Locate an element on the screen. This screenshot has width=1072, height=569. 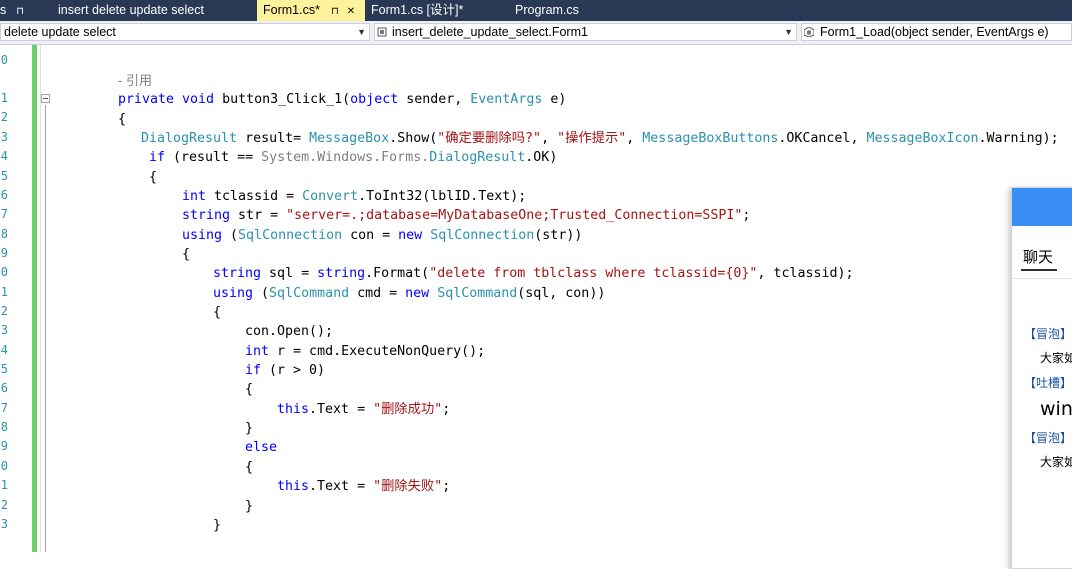
tab-form1-designer: Form1.cs [设计]* is located at coordinates (436, 10).